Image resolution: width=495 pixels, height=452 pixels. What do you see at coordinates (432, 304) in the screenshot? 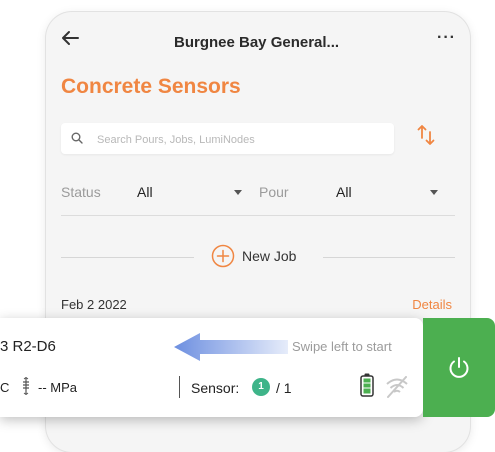
I see `details-link: Details` at bounding box center [432, 304].